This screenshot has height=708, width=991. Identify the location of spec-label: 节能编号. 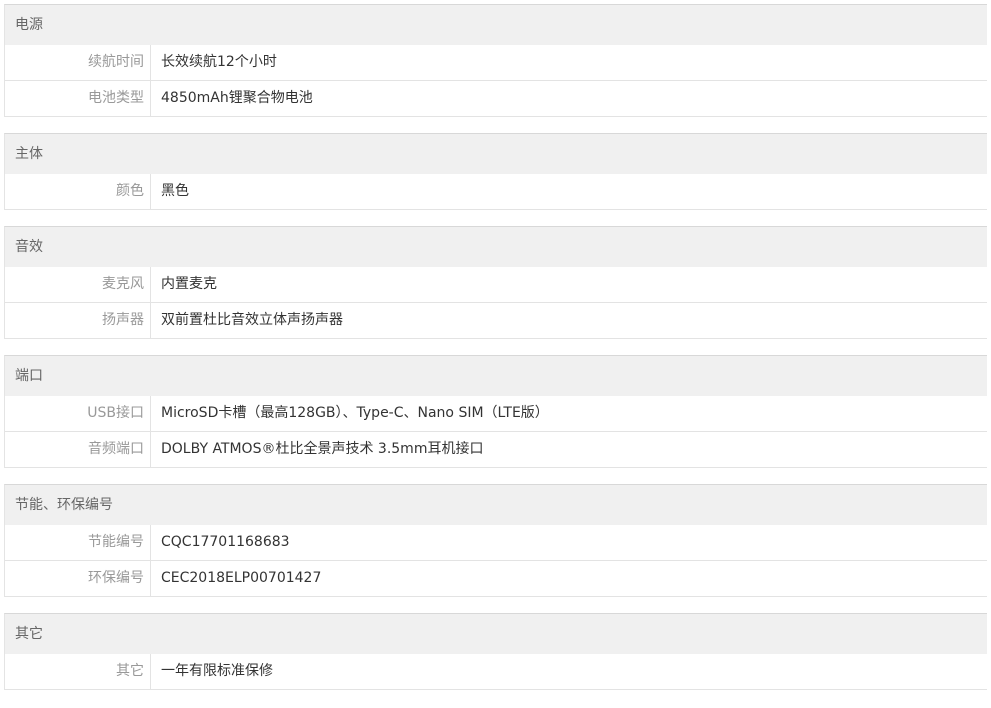
(78, 542).